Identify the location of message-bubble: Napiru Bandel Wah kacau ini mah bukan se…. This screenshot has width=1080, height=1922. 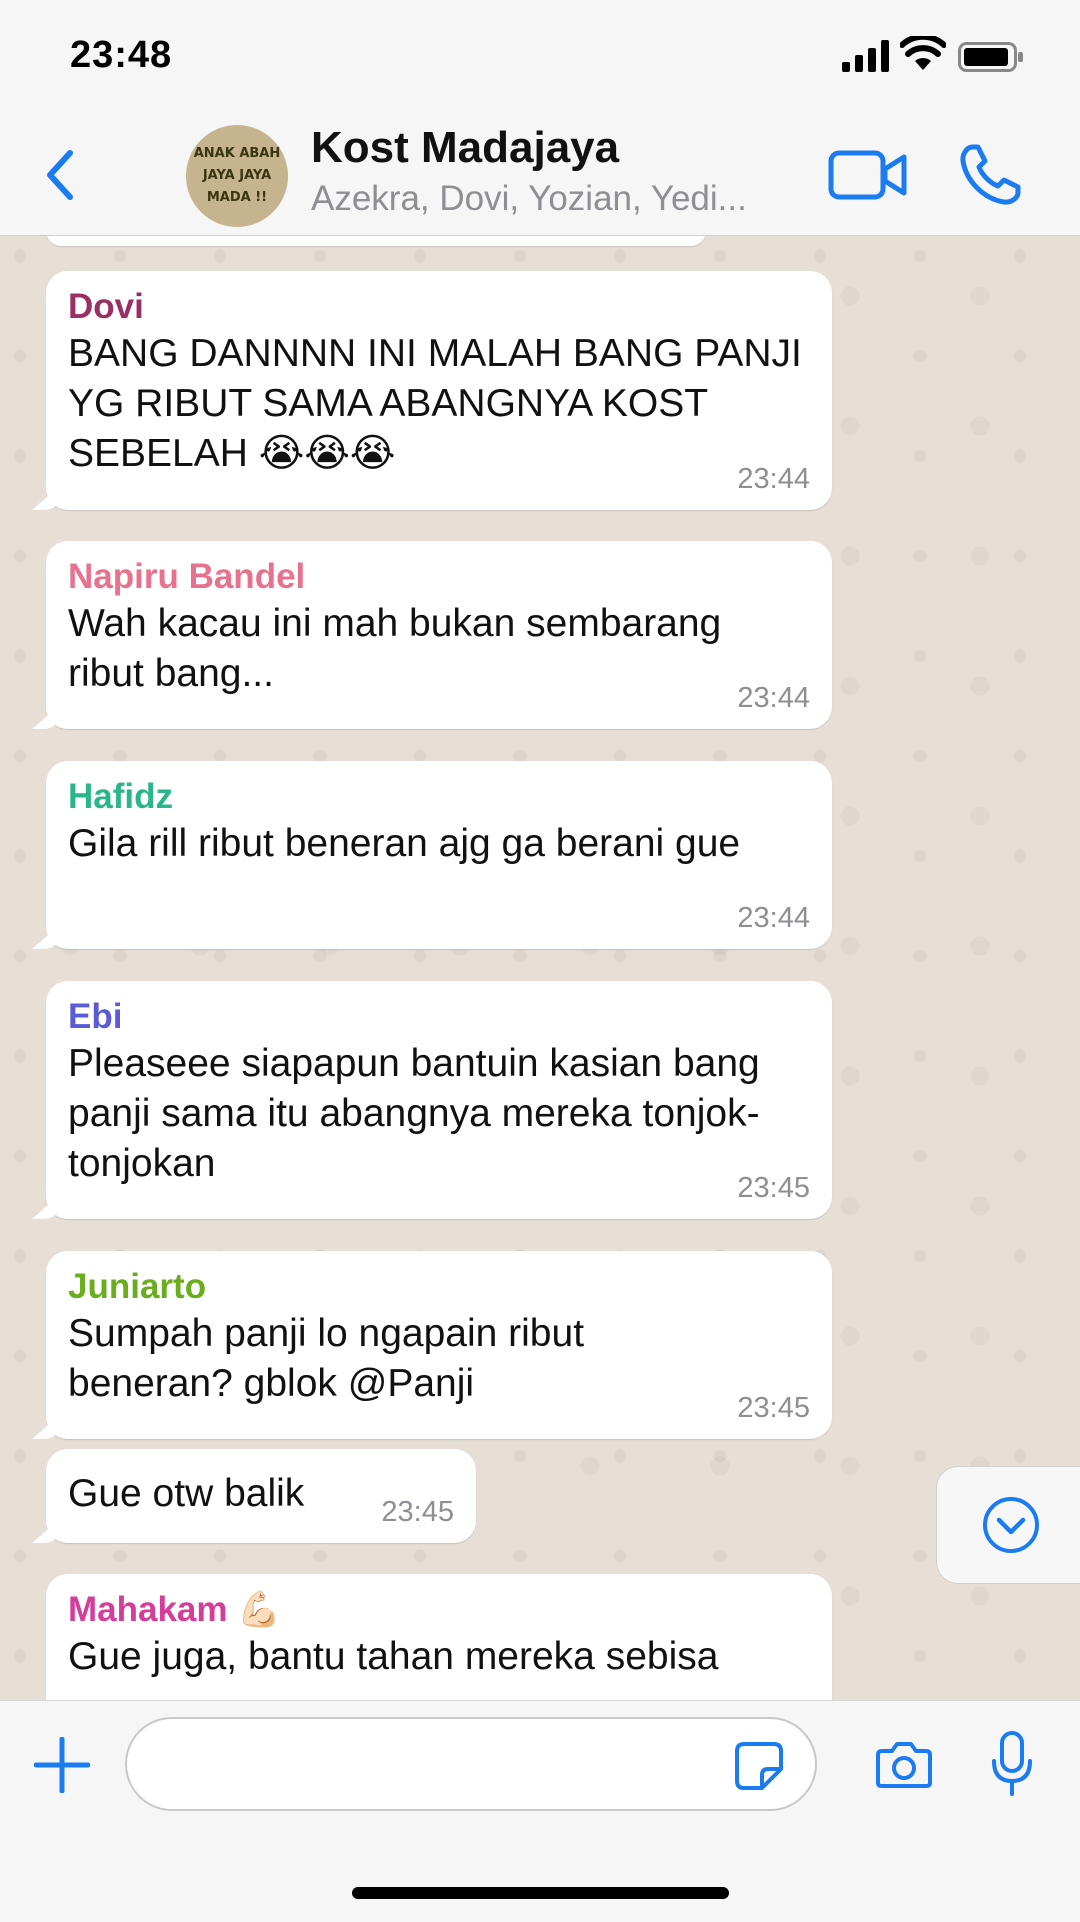
(439, 635).